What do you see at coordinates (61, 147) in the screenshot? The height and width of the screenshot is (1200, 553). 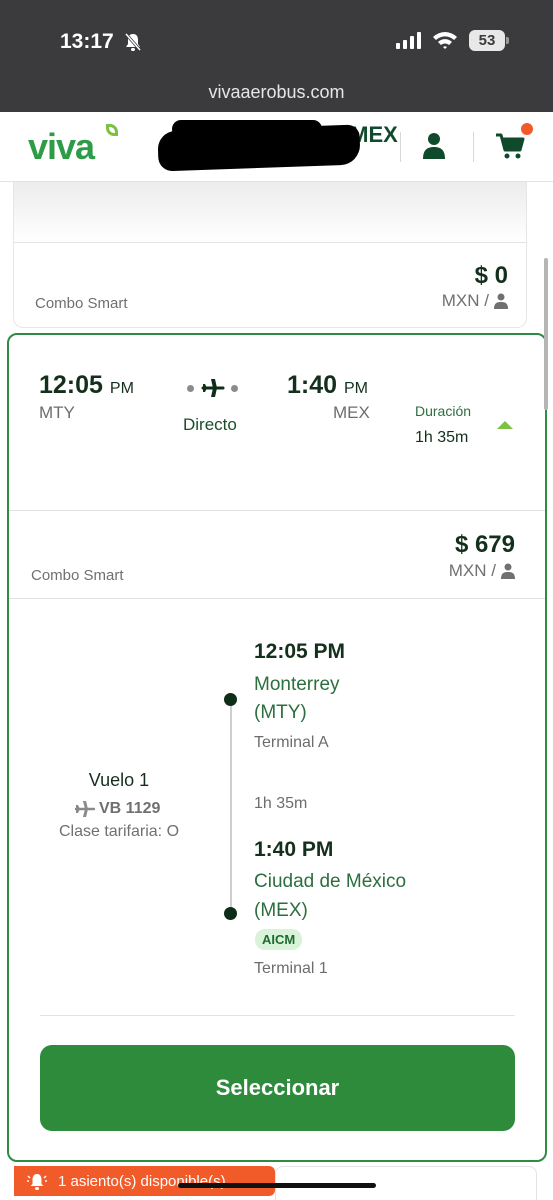 I see `viva-logo: viva` at bounding box center [61, 147].